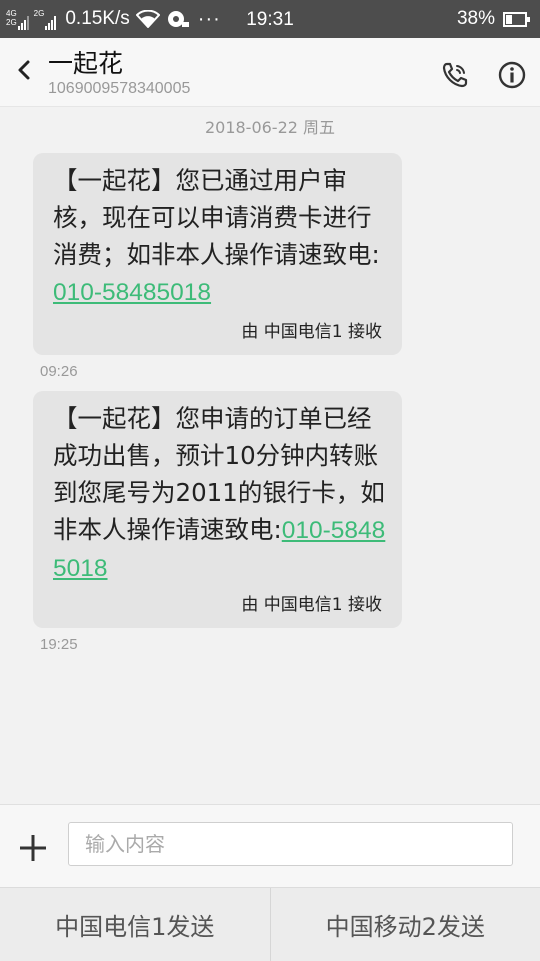 The width and height of the screenshot is (540, 961). I want to click on plus-icon, so click(33, 848).